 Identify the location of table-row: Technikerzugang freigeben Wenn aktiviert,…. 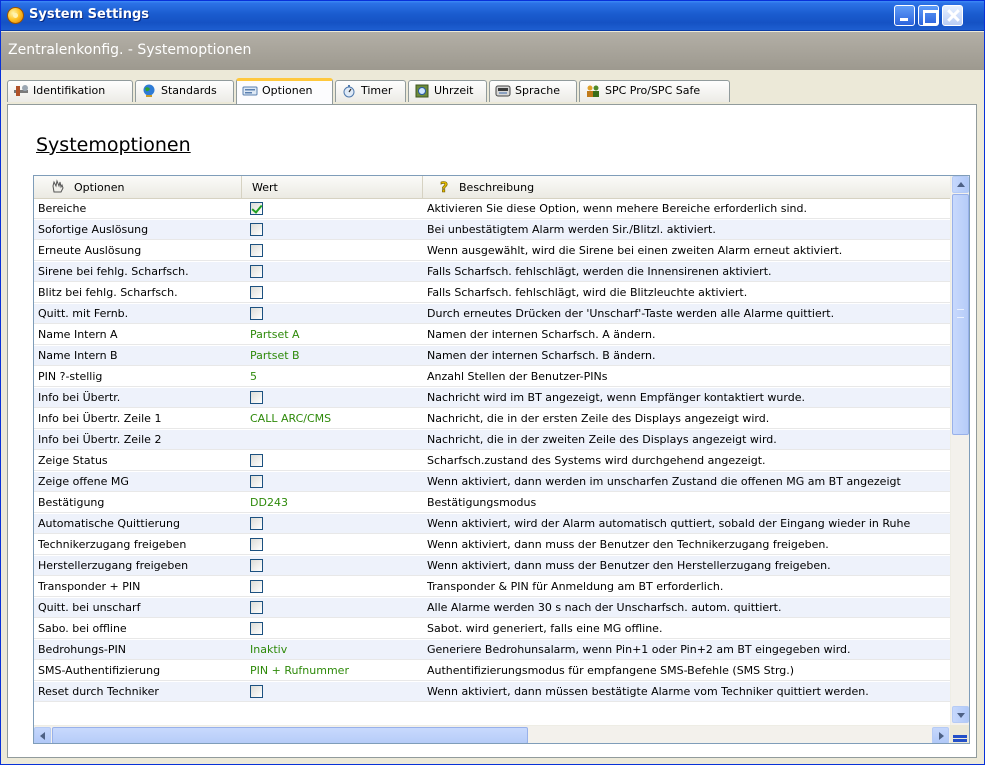
(492, 545).